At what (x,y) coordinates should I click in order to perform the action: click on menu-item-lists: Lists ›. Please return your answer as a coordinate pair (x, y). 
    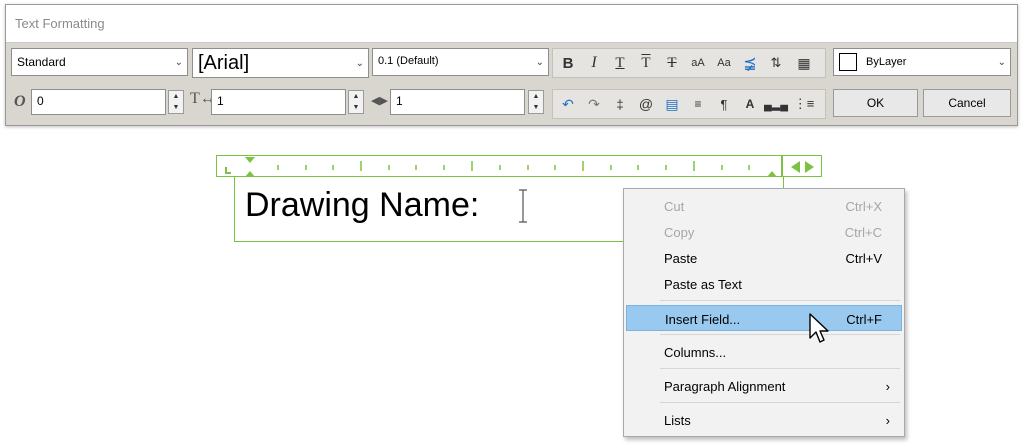
    Looking at the image, I should click on (764, 420).